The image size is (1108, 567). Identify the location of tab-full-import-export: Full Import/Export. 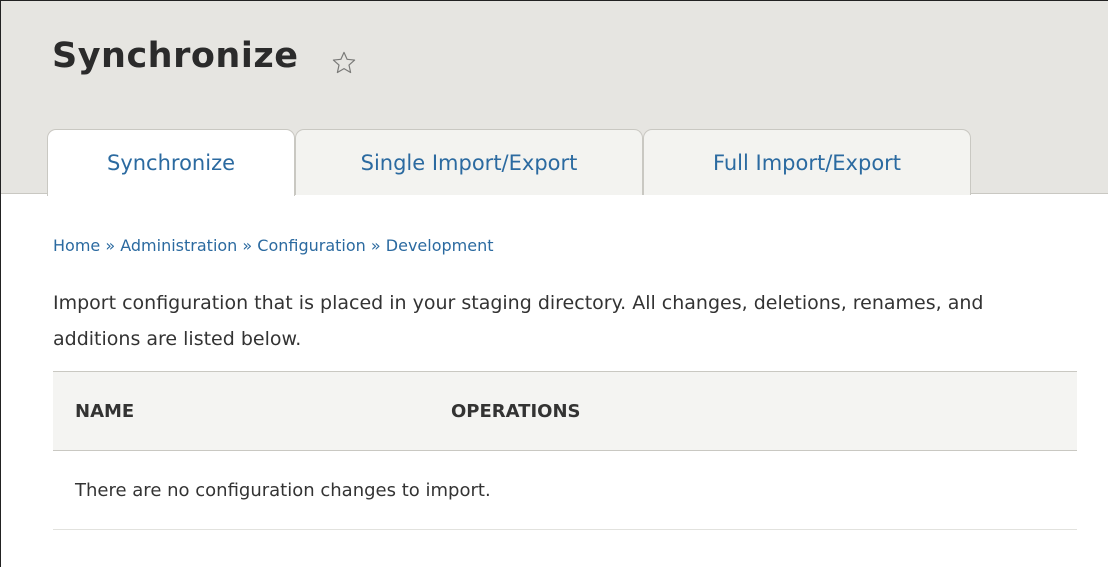
(807, 162).